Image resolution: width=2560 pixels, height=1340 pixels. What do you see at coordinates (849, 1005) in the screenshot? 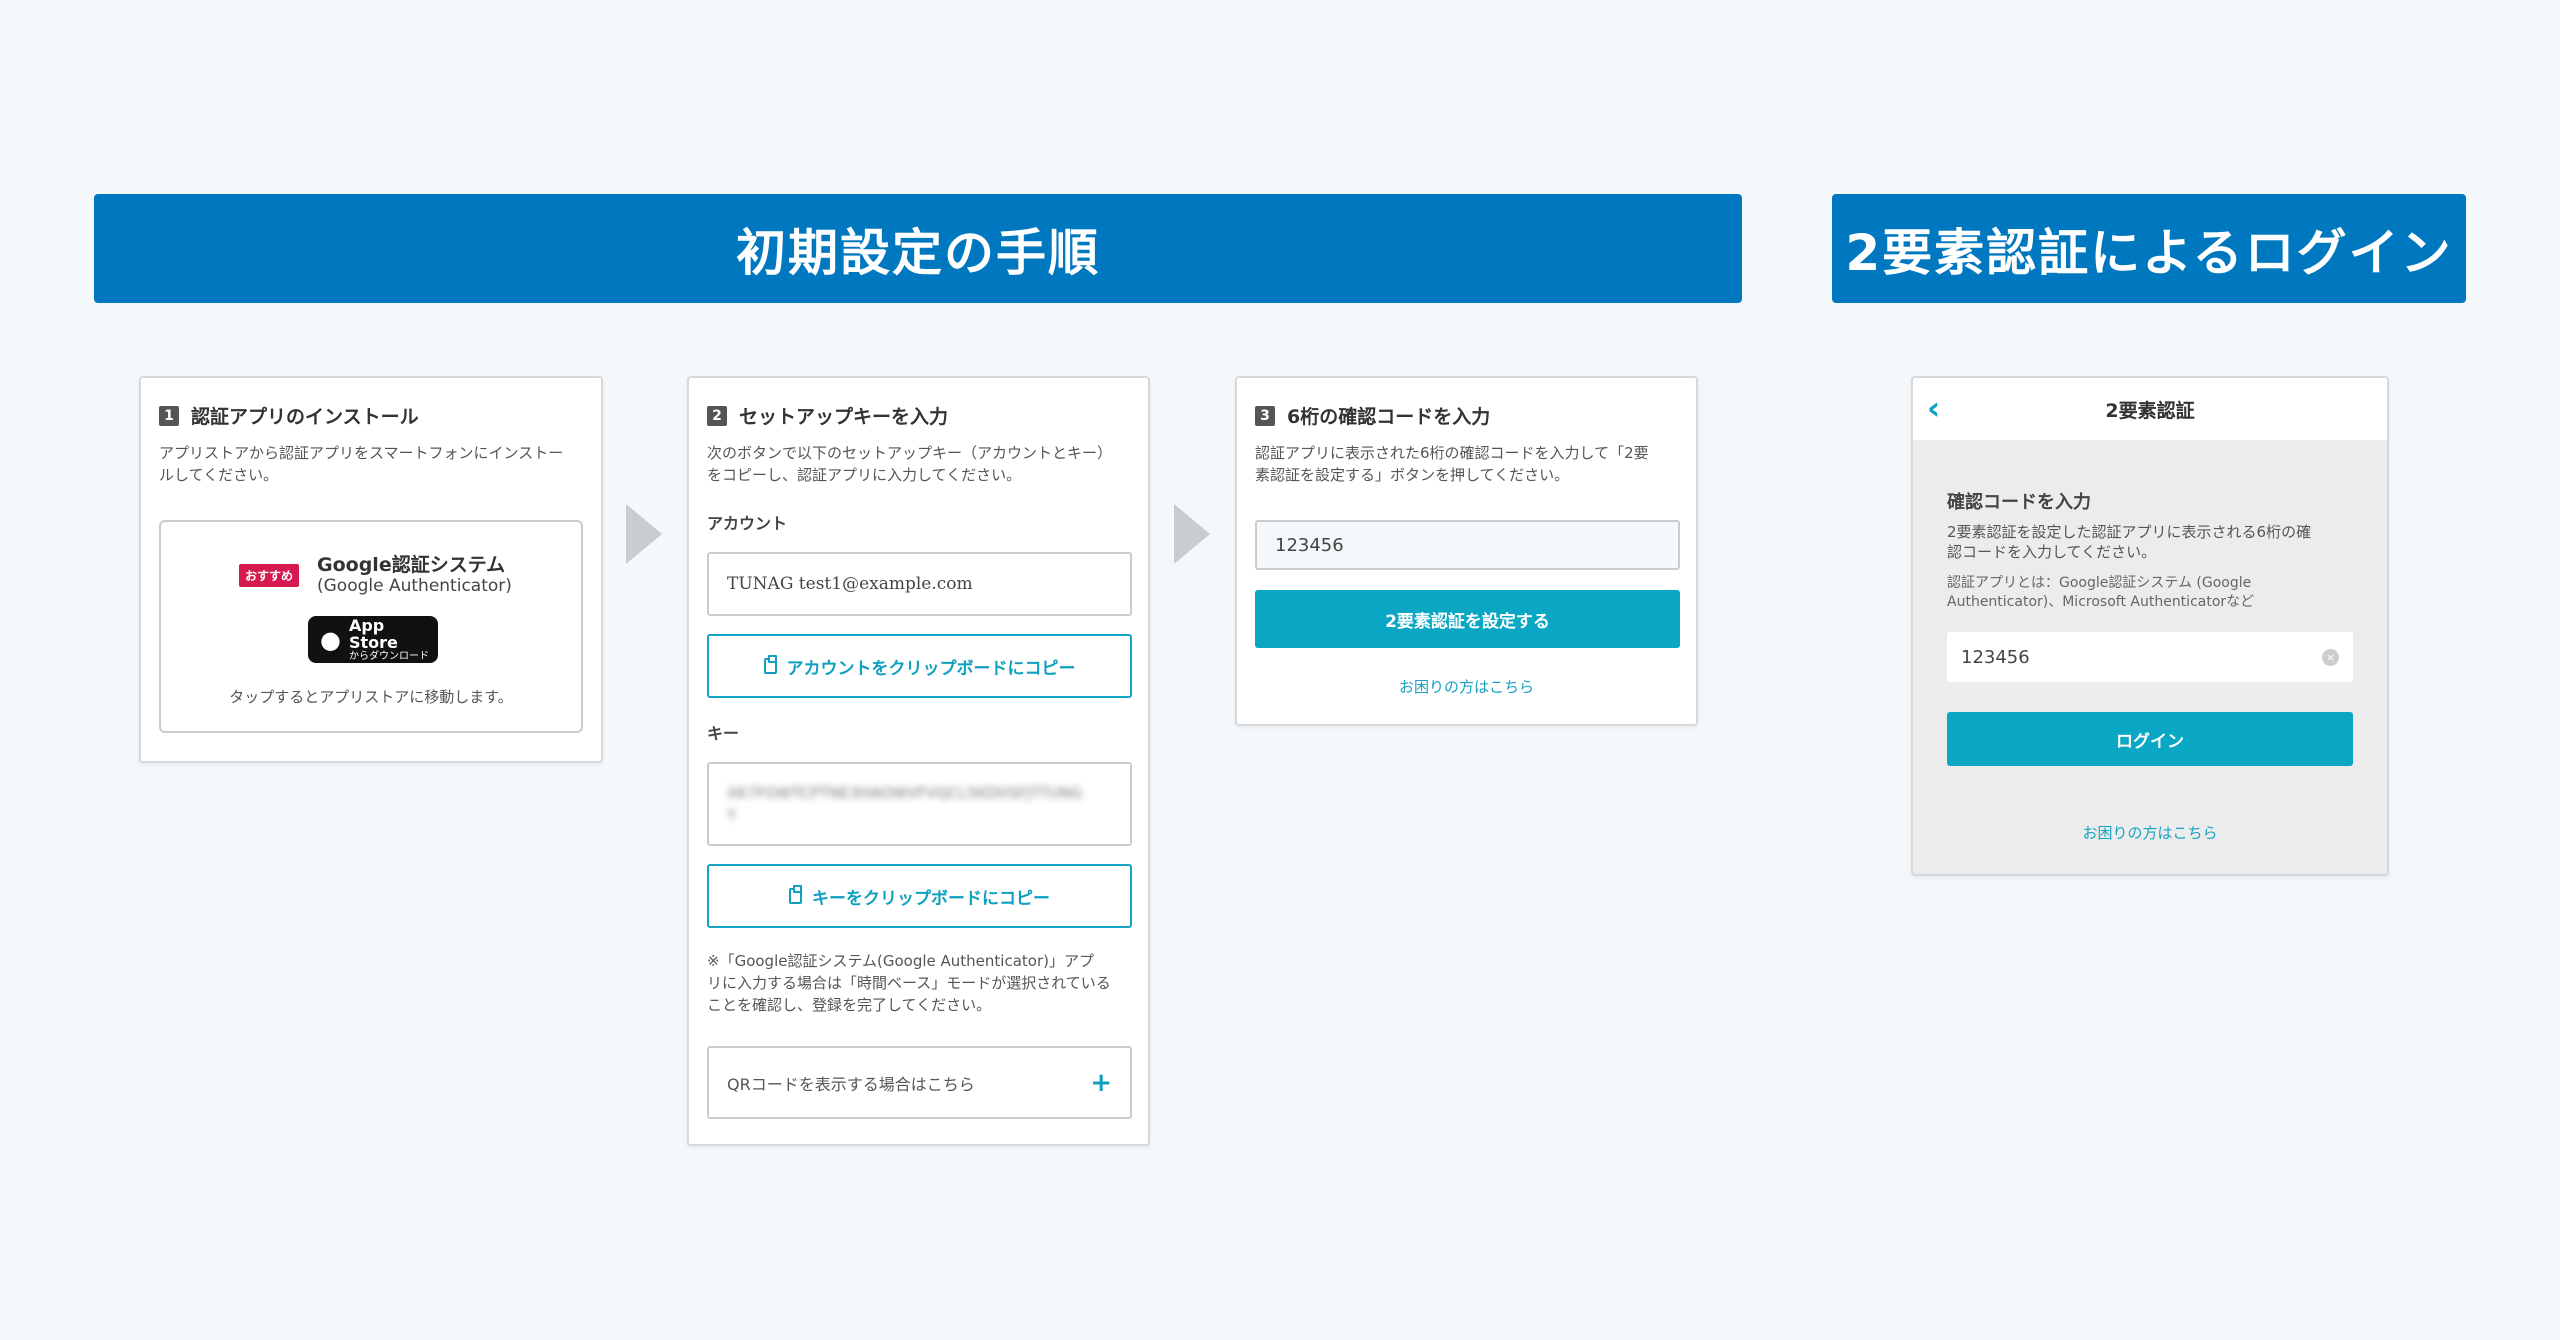
I see `note-line: ことを確認し、登録を完了してください。` at bounding box center [849, 1005].